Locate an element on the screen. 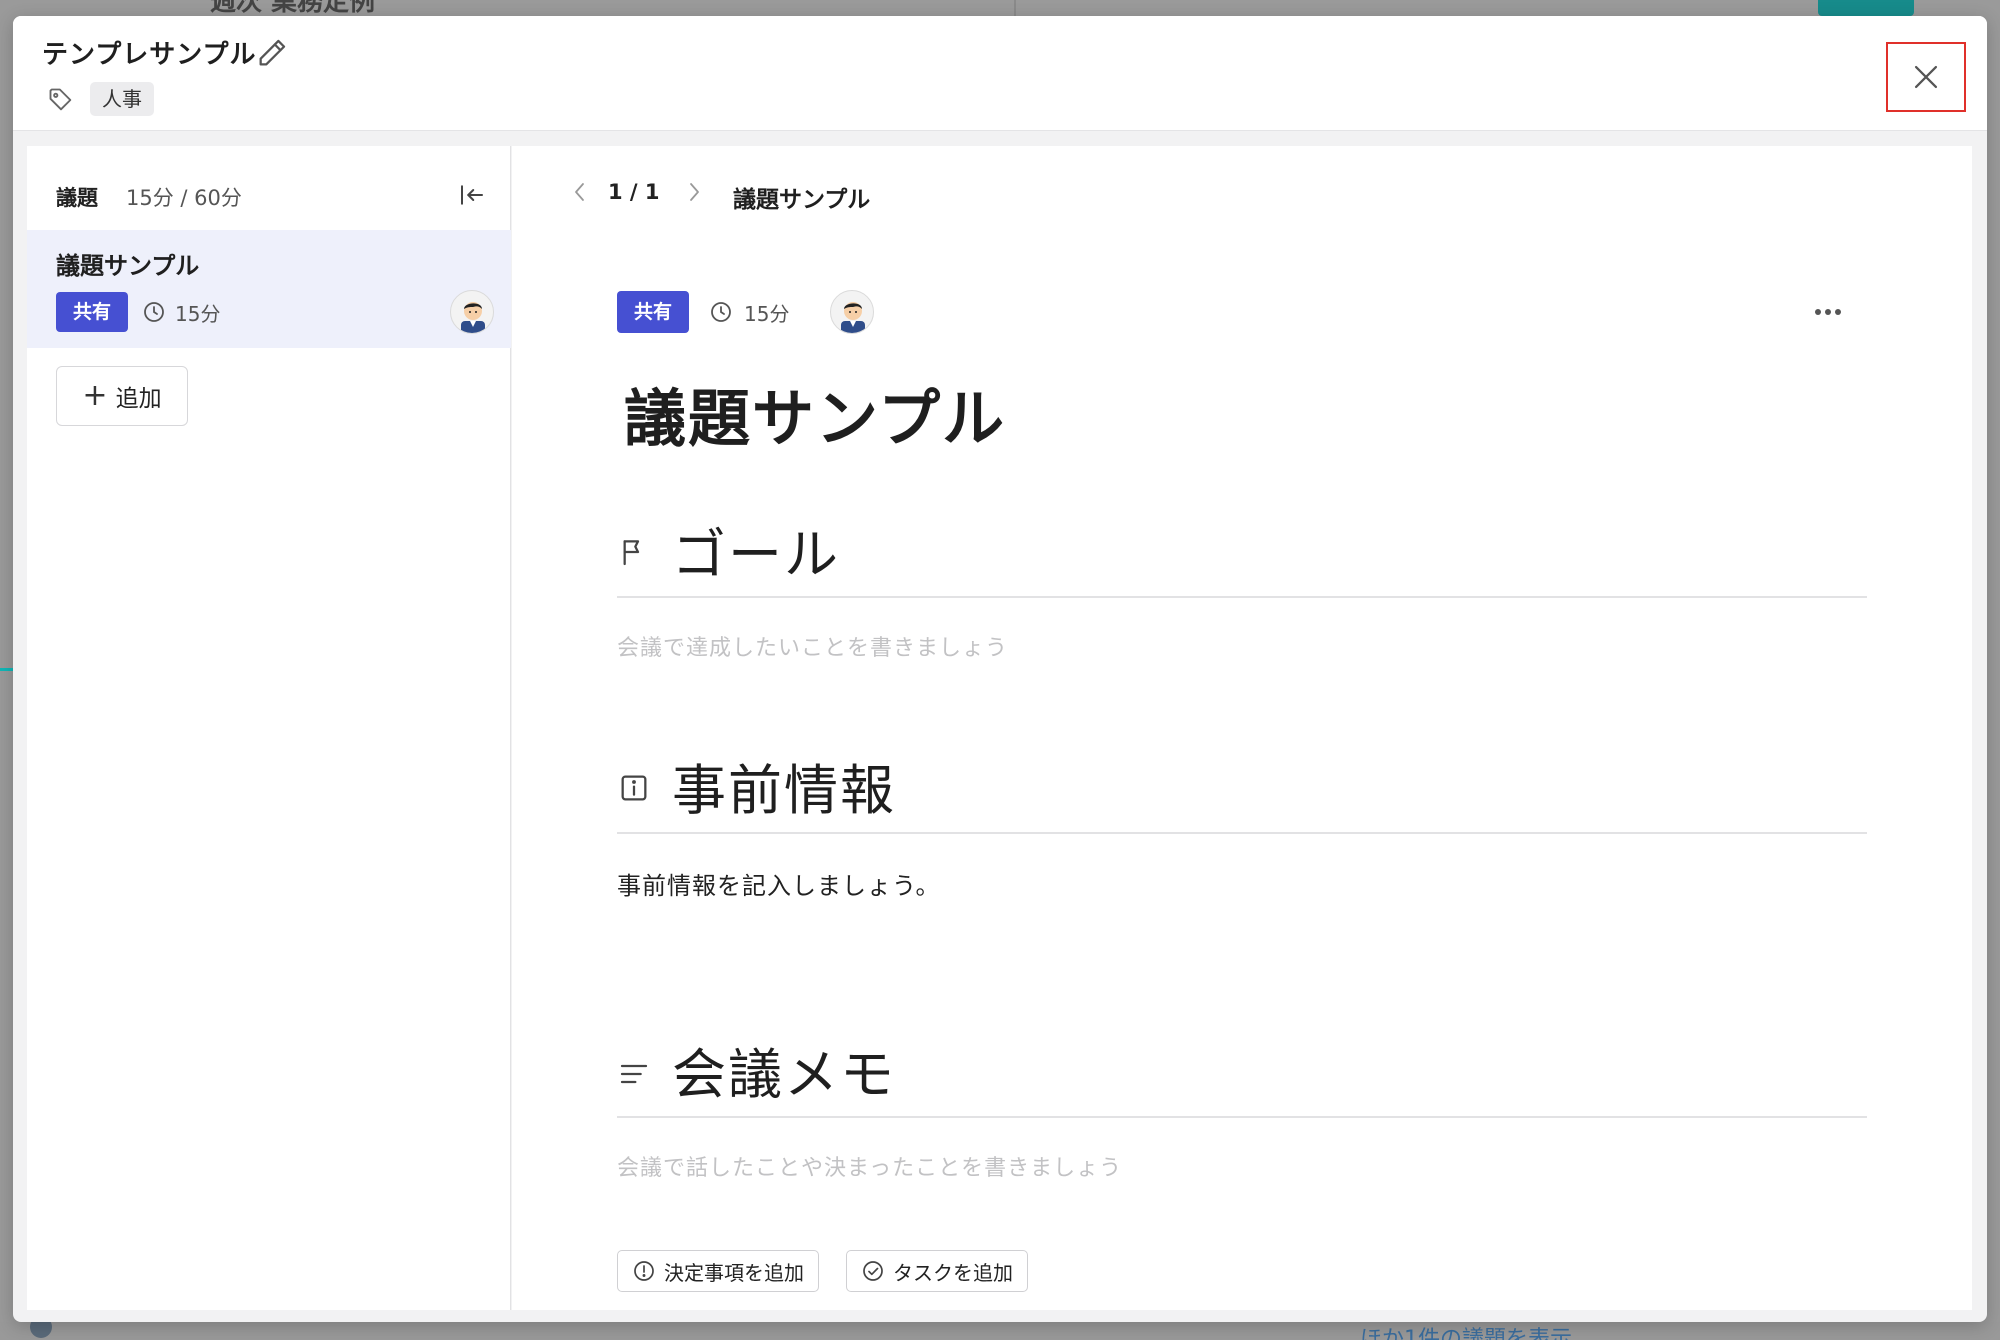 This screenshot has width=2000, height=1340. background-header-title: 週次 業務定例 is located at coordinates (293, 8).